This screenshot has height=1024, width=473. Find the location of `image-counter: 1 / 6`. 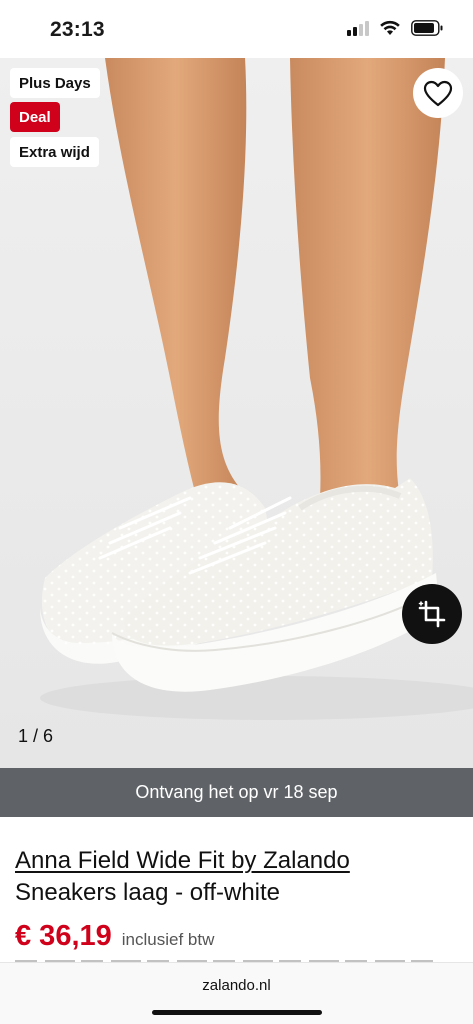

image-counter: 1 / 6 is located at coordinates (36, 736).